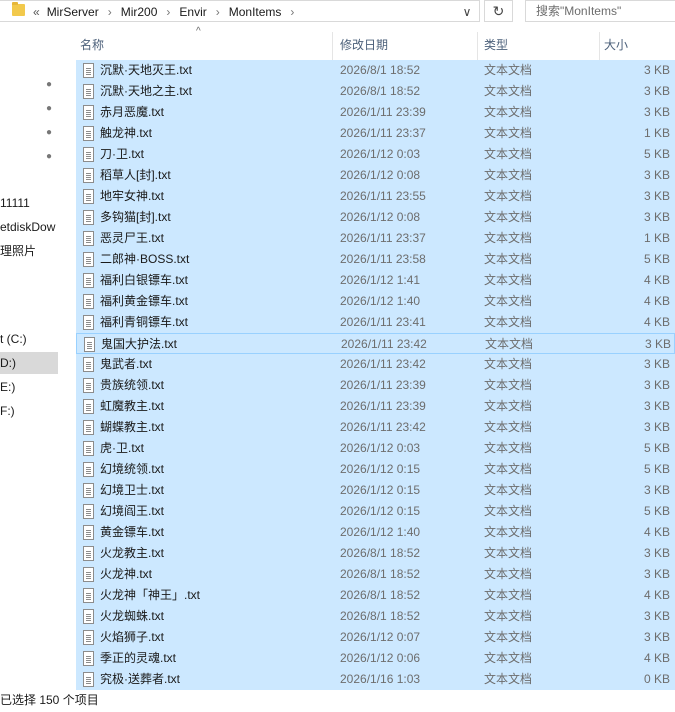 The image size is (675, 712). I want to click on search-input, so click(600, 11).